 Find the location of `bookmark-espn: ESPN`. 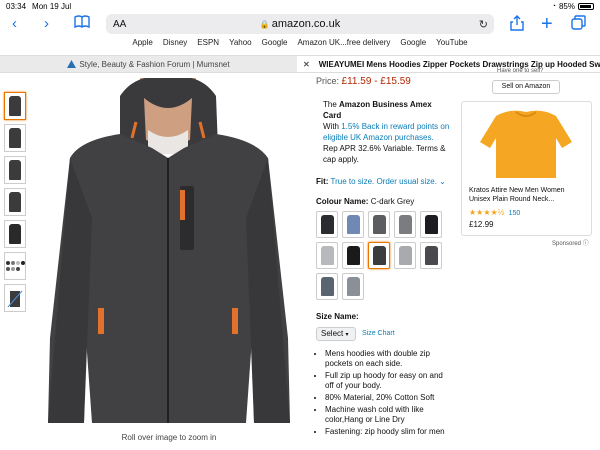

bookmark-espn: ESPN is located at coordinates (208, 45).